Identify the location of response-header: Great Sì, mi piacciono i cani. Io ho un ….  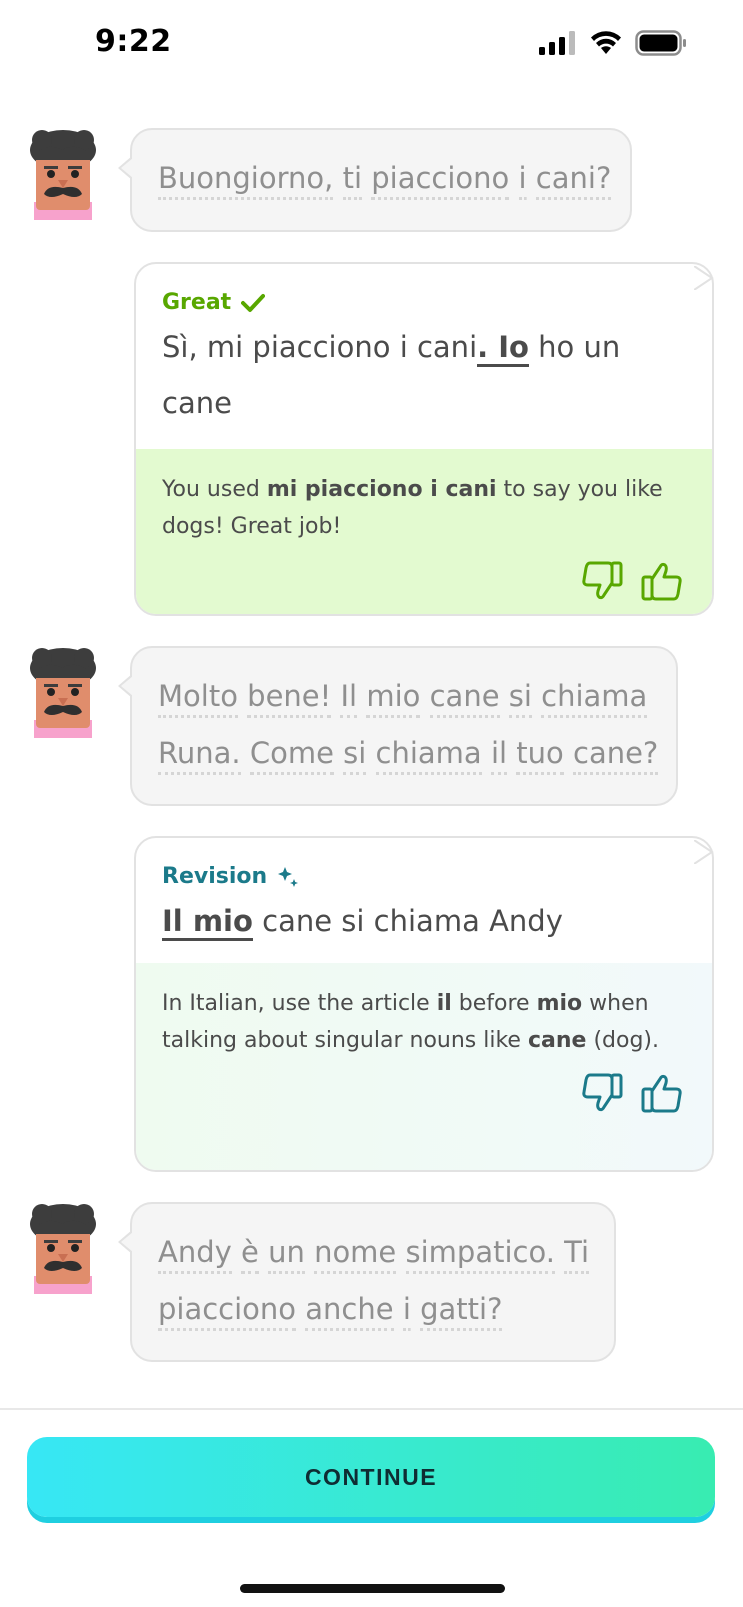
(424, 356).